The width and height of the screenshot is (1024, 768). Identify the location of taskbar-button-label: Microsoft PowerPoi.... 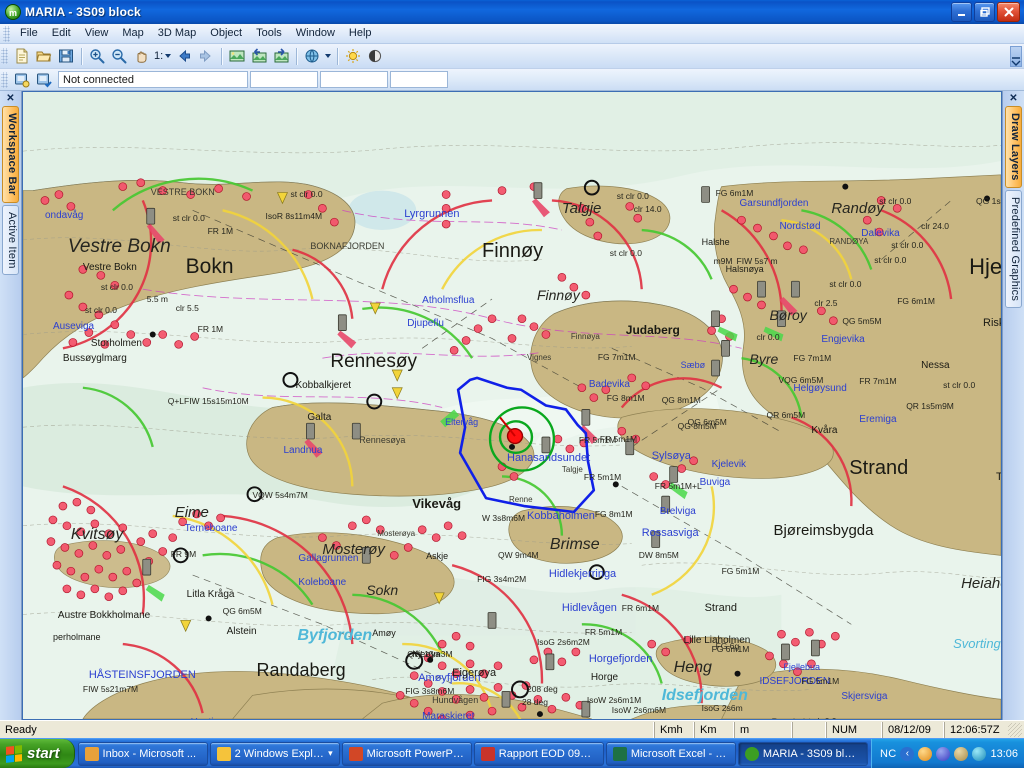
(415, 753).